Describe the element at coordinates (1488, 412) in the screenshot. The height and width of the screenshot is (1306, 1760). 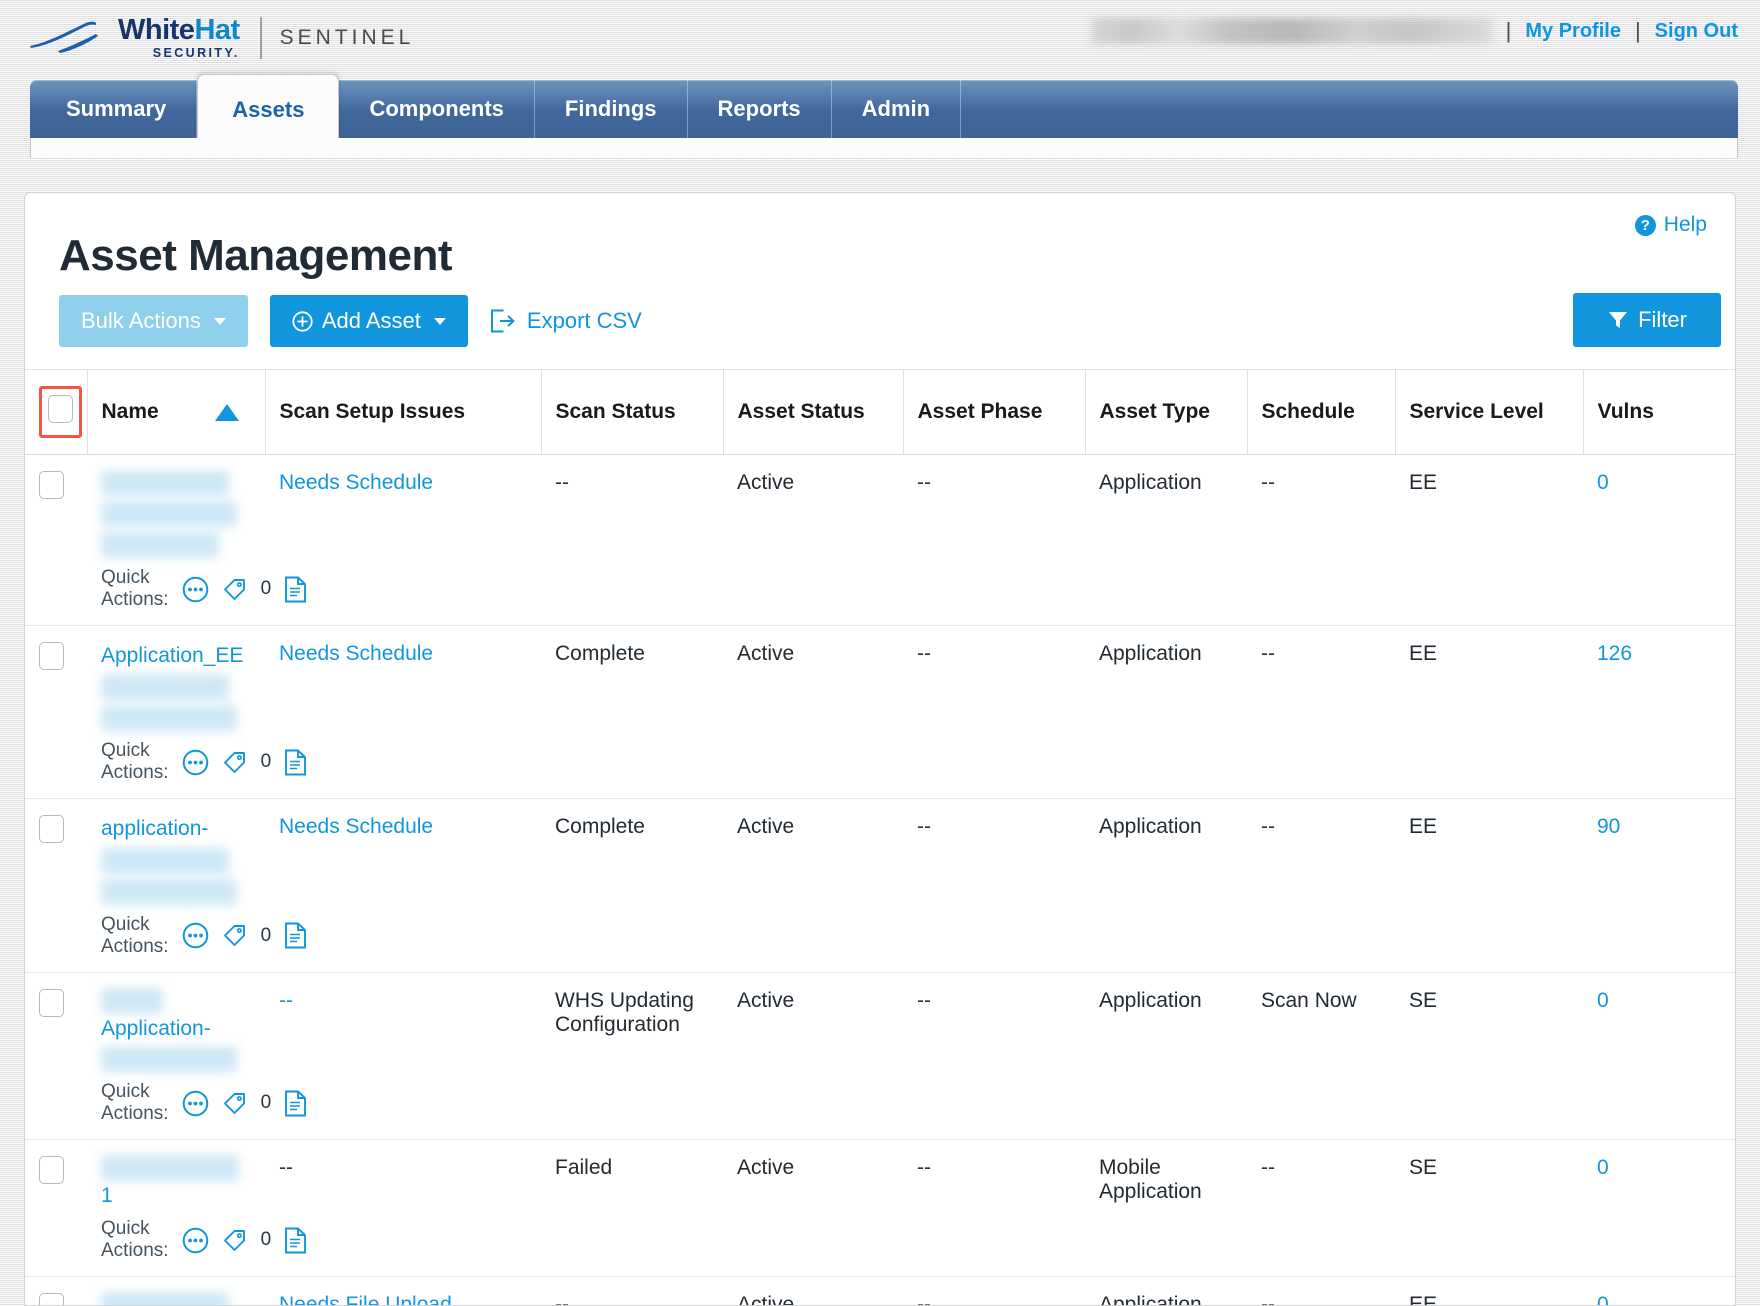
I see `column-header-service-level: Service Level` at that location.